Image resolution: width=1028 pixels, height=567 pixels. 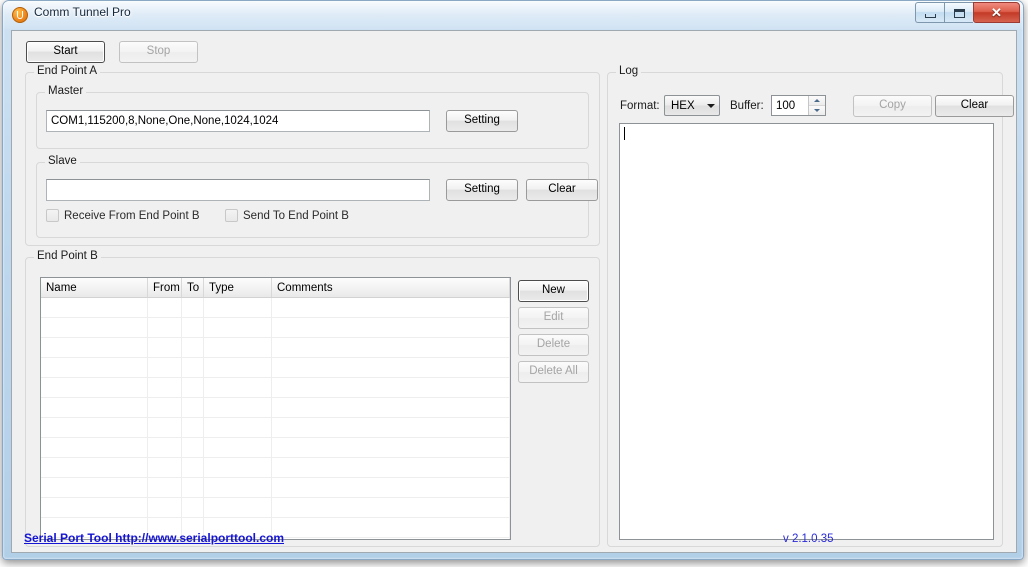 What do you see at coordinates (710, 105) in the screenshot?
I see `chevron-down-icon` at bounding box center [710, 105].